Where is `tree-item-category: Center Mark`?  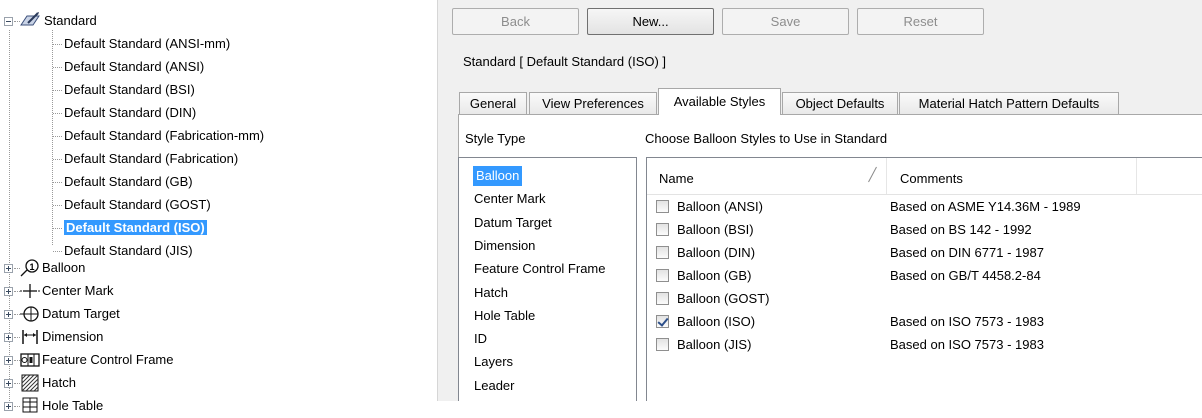
tree-item-category: Center Mark is located at coordinates (78, 291).